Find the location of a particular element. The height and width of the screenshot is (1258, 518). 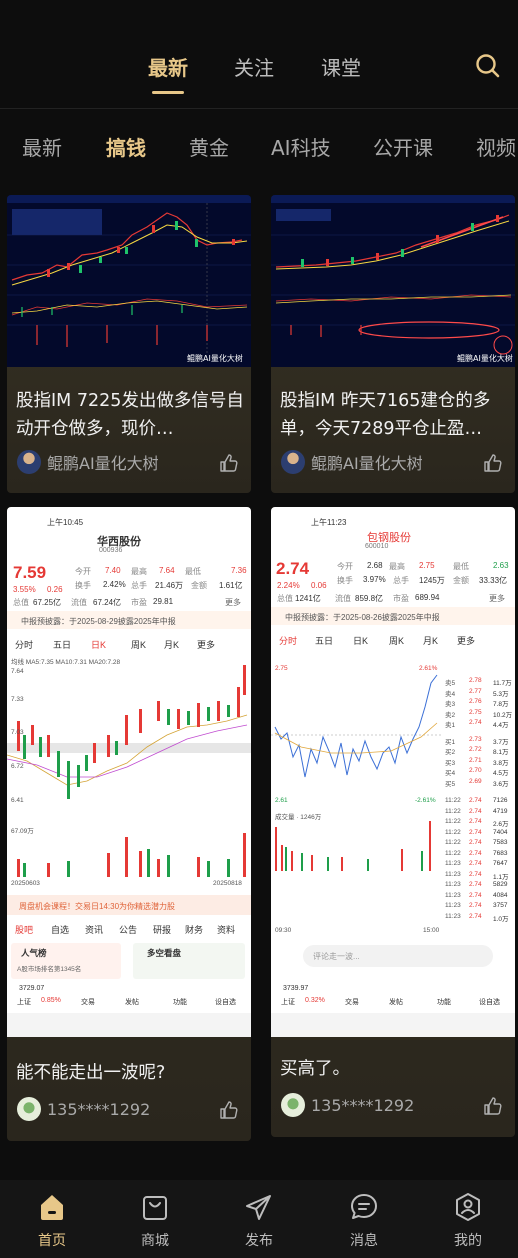

axis-label: 6.72 is located at coordinates (17, 766).